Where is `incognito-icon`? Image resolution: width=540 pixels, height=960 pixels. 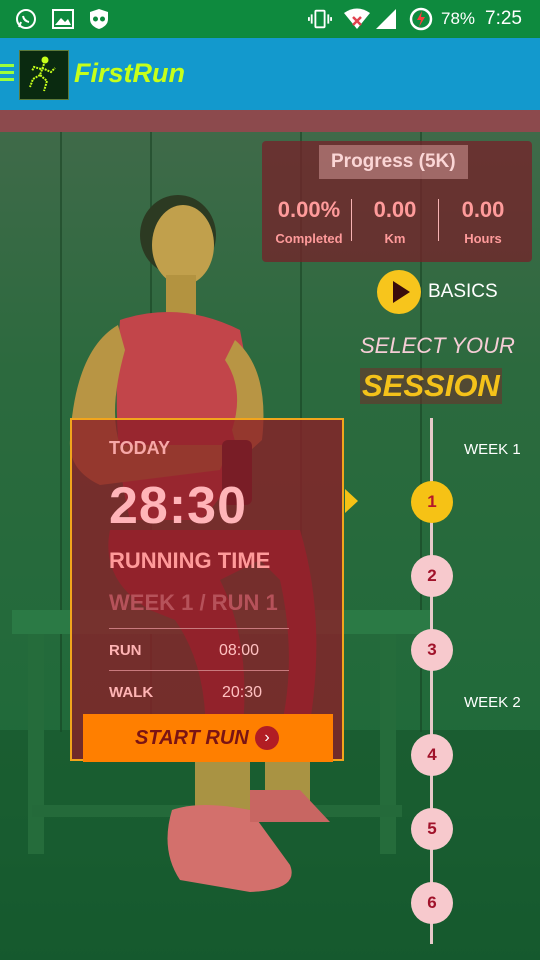 incognito-icon is located at coordinates (99, 19).